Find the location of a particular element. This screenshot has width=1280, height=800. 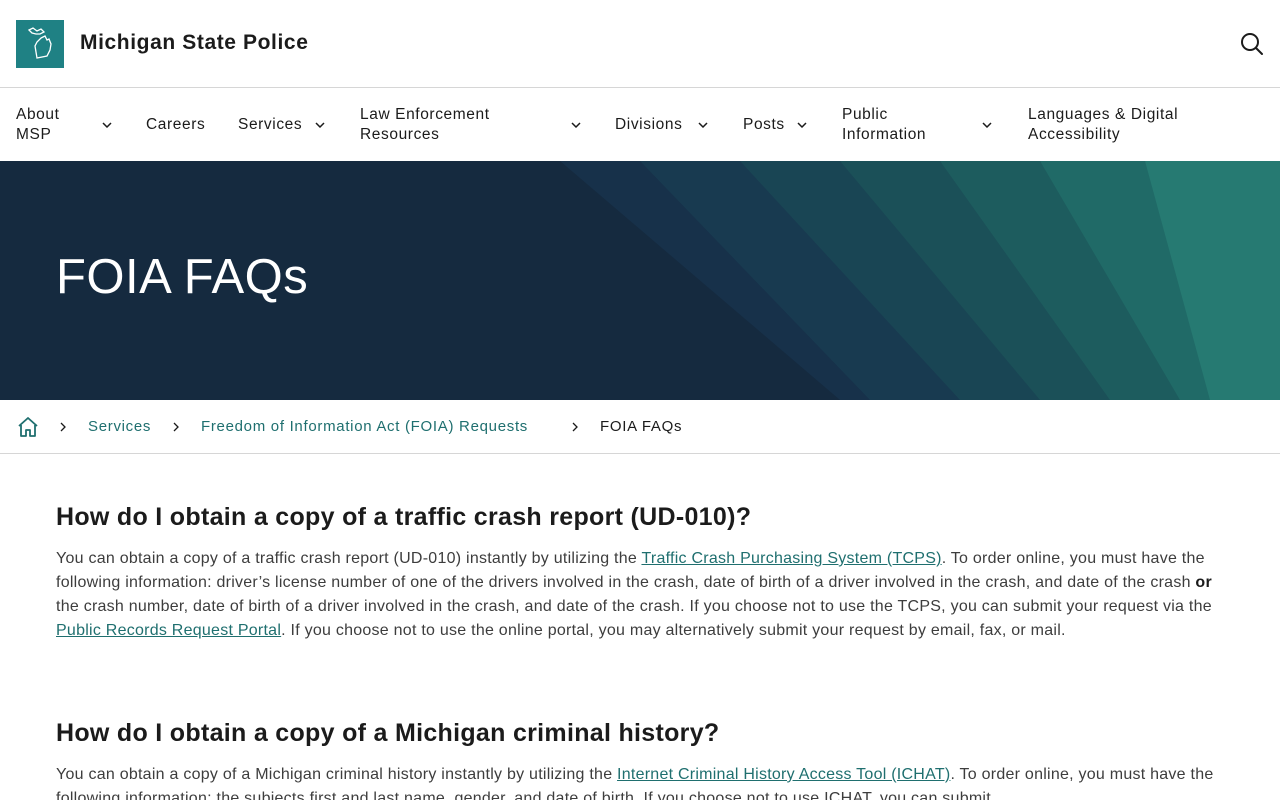

tcps-link: Traffic Crash Purchasing System (TCPS) is located at coordinates (791, 558).